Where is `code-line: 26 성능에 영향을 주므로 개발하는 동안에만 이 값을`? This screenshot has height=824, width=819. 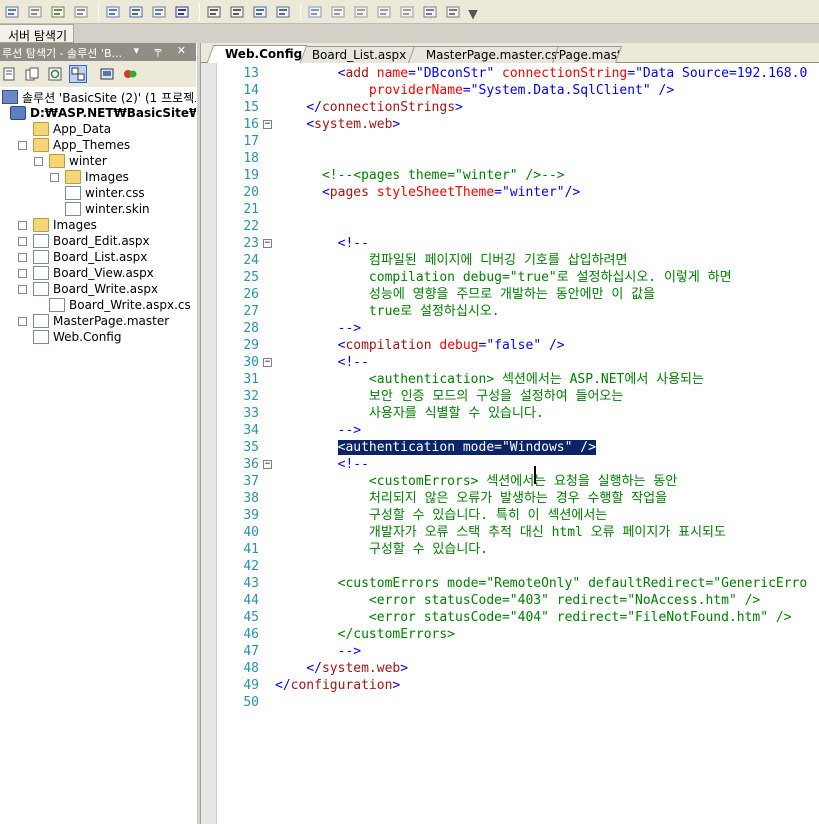
code-line: 26 성능에 영향을 주므로 개발하는 동안에만 이 값을 is located at coordinates (510, 294).